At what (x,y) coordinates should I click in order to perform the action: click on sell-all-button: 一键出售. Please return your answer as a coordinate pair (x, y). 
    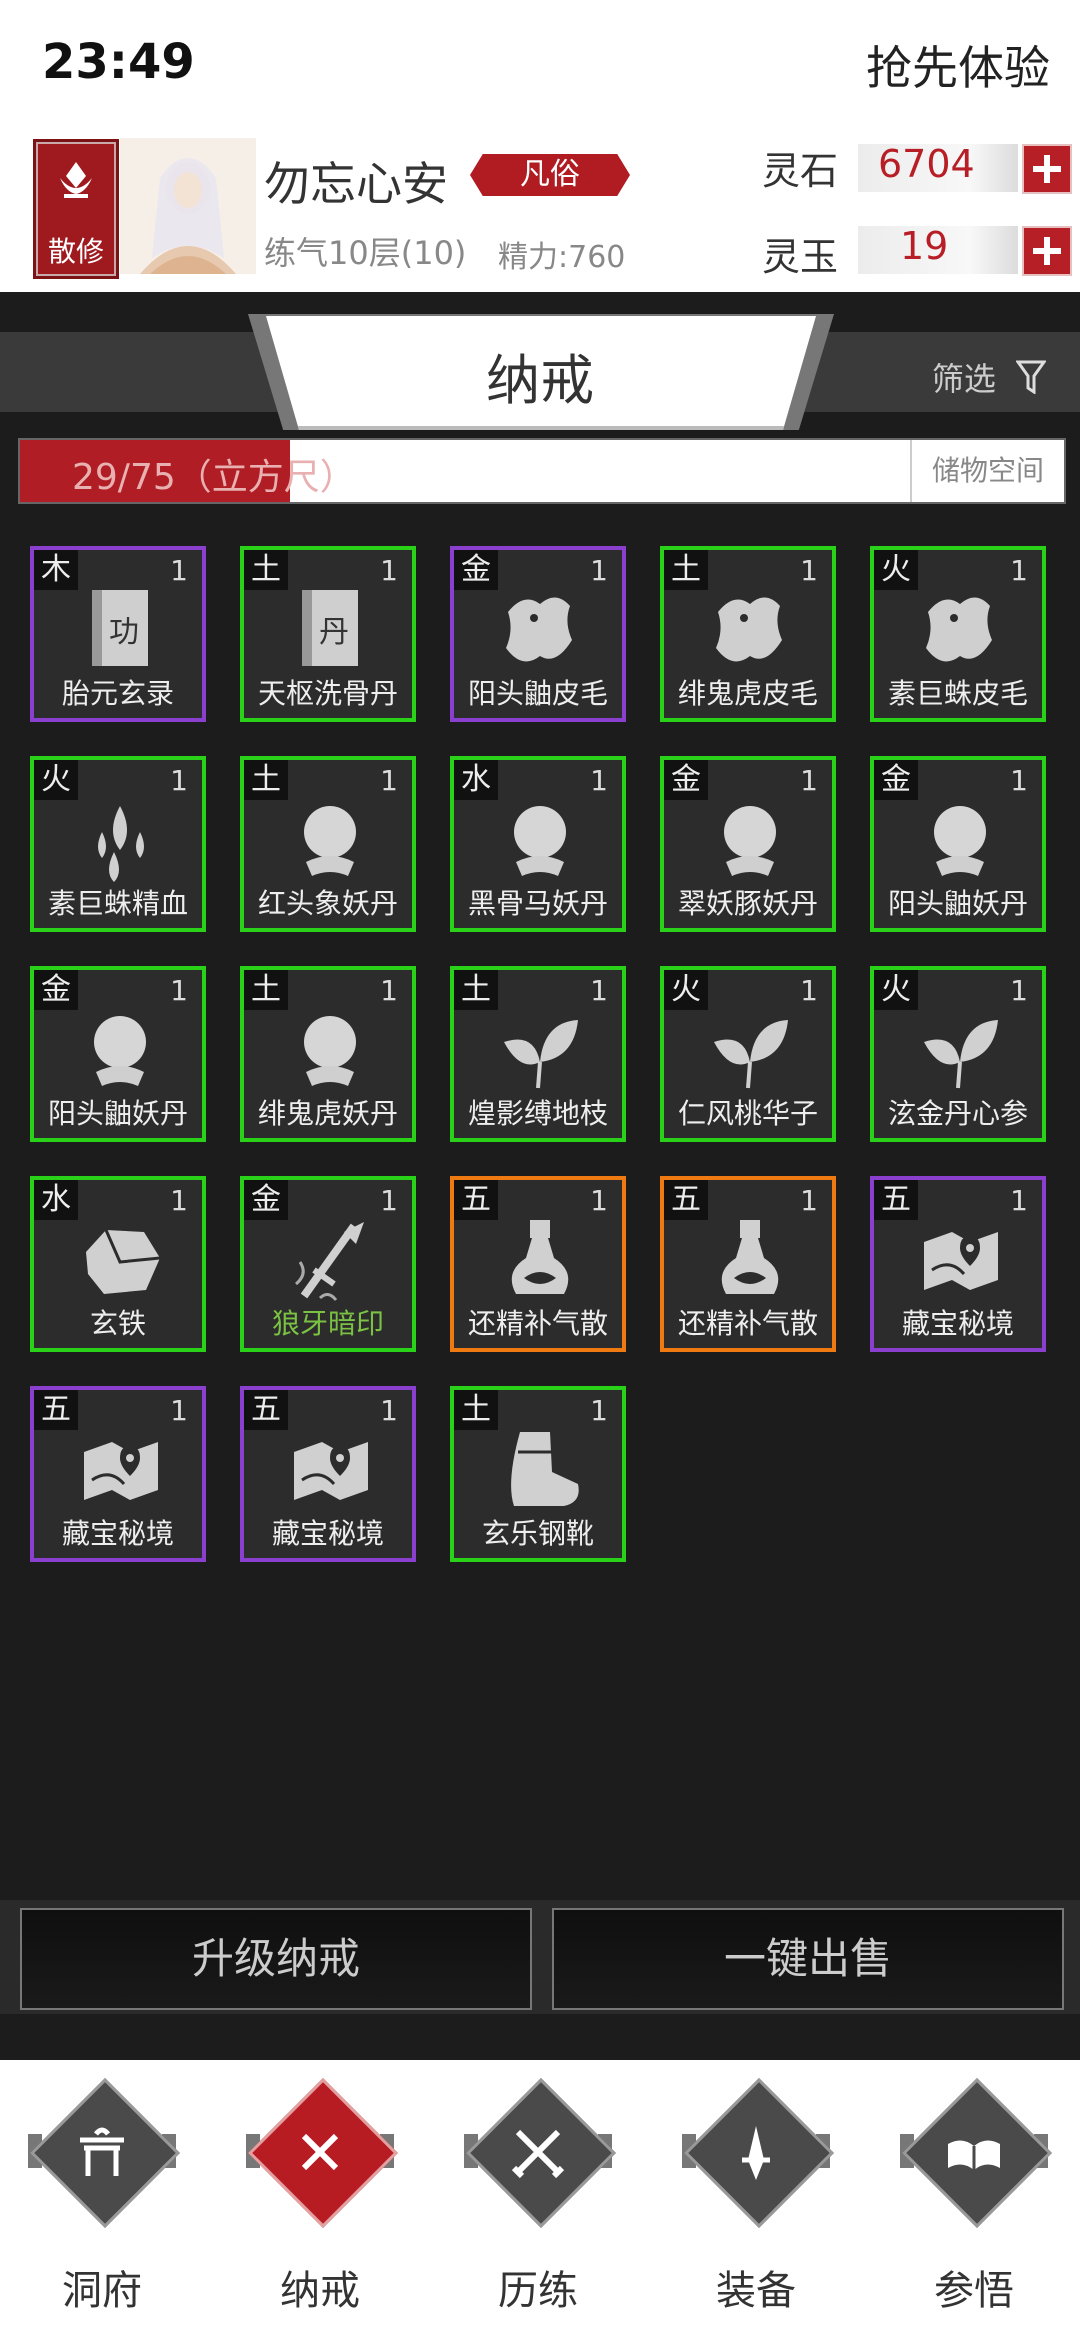
    Looking at the image, I should click on (808, 1959).